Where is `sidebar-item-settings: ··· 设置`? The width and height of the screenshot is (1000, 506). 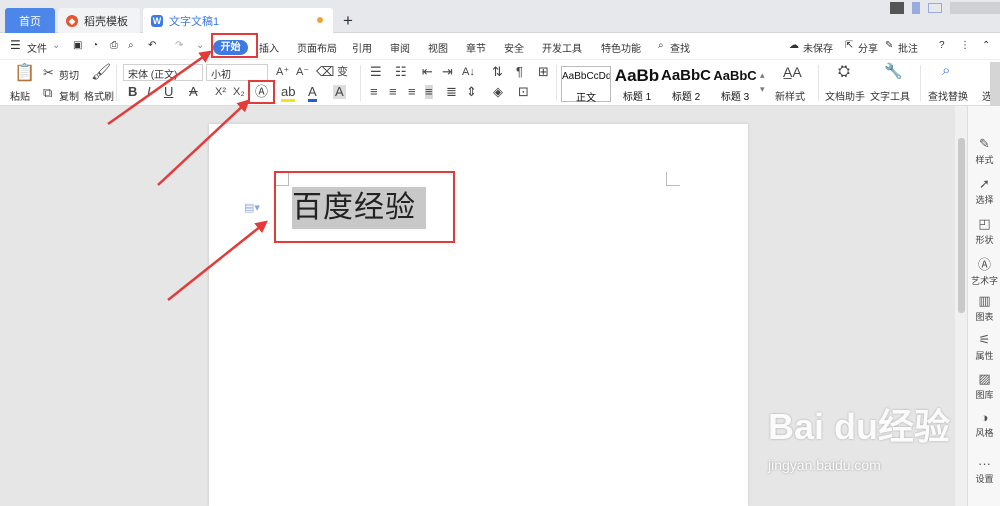 sidebar-item-settings: ··· 设置 is located at coordinates (984, 470).